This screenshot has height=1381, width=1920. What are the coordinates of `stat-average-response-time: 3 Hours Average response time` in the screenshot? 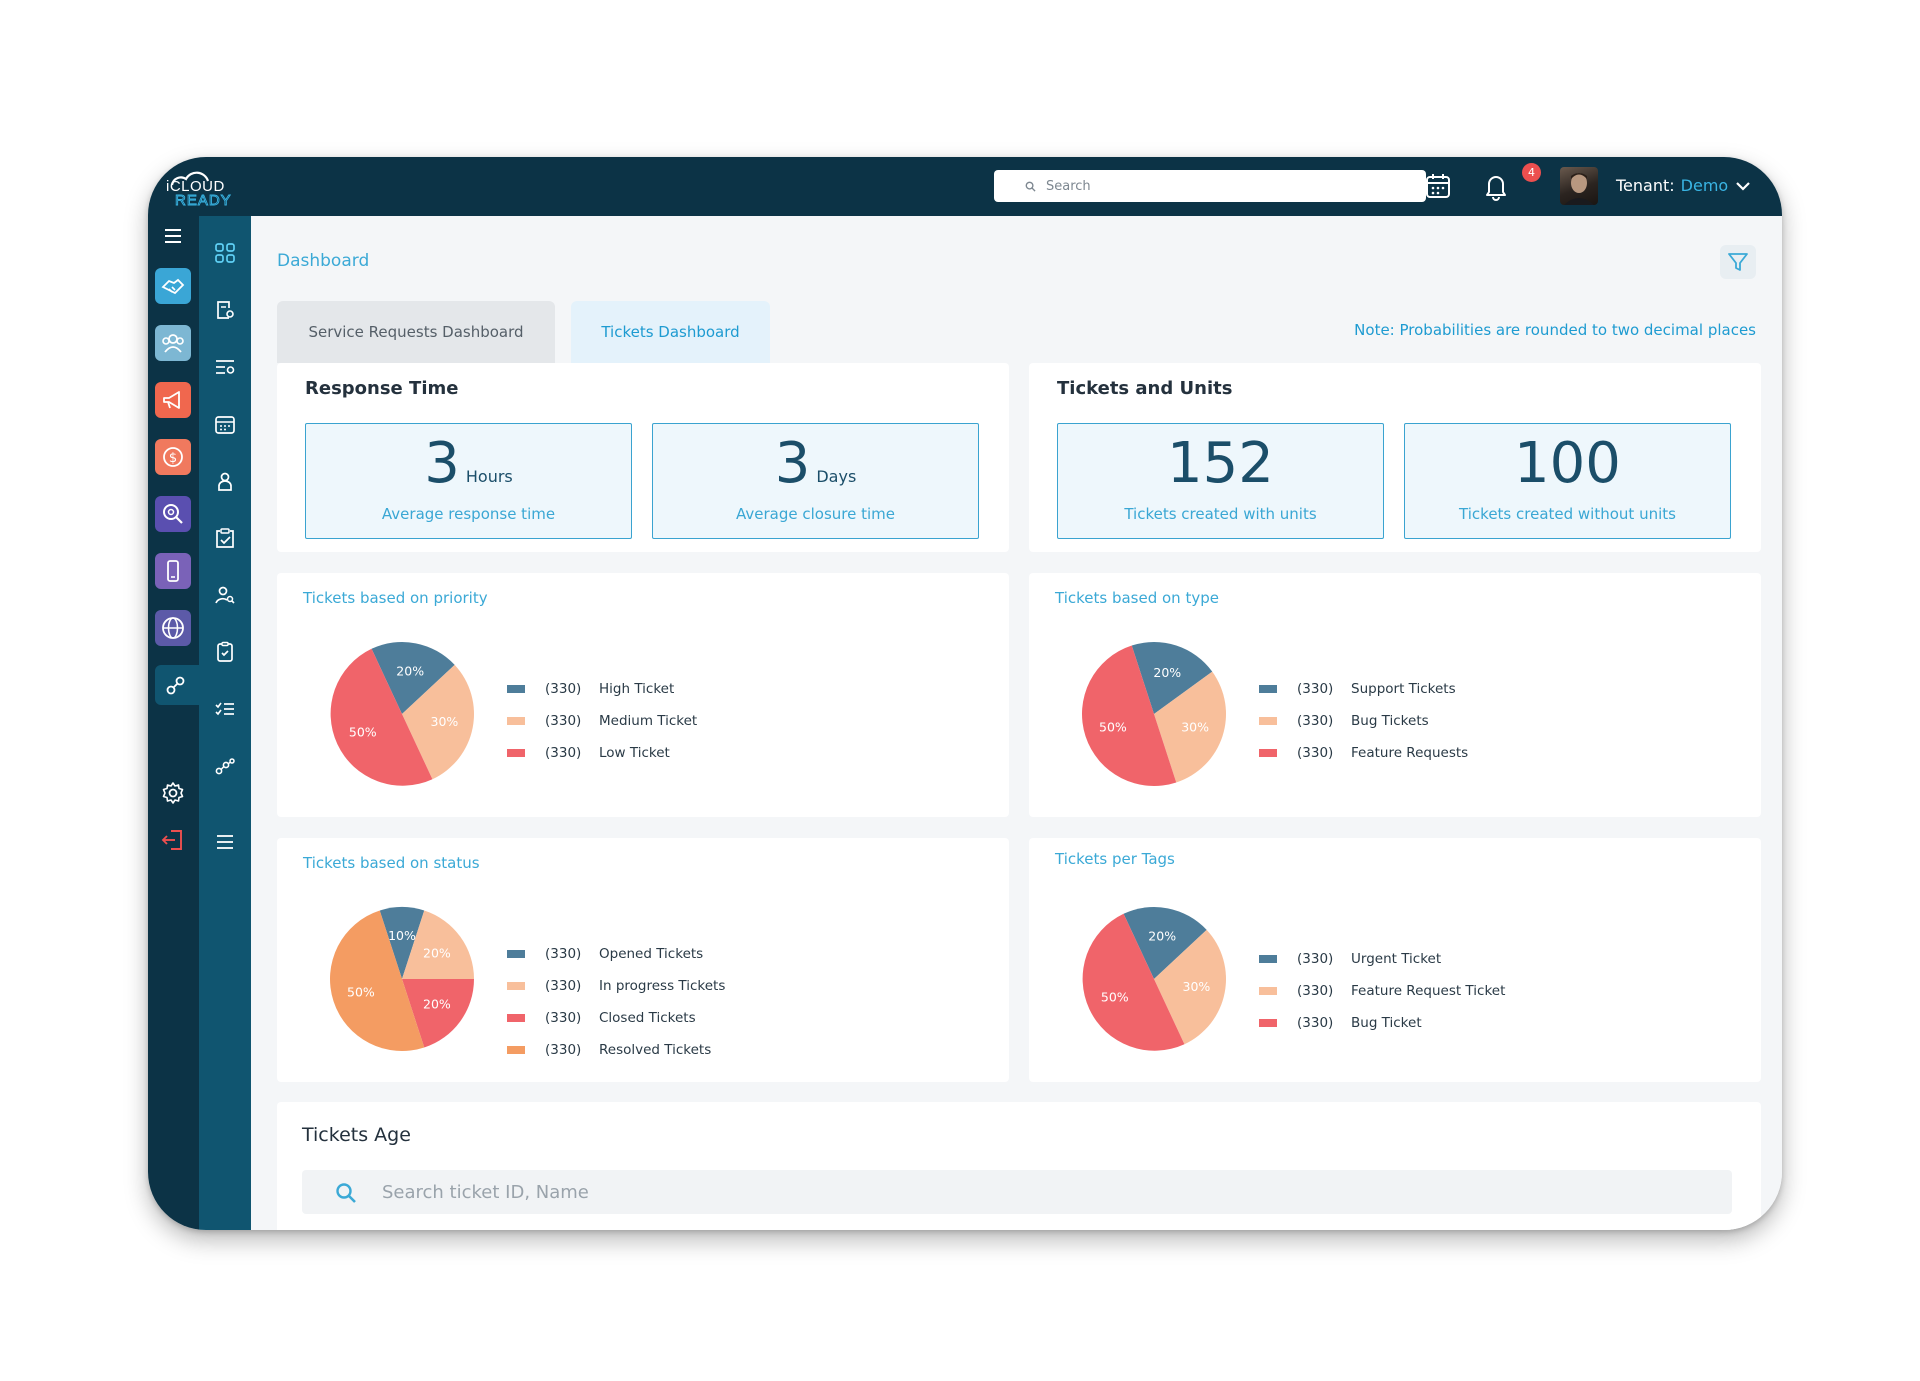 It's located at (468, 481).